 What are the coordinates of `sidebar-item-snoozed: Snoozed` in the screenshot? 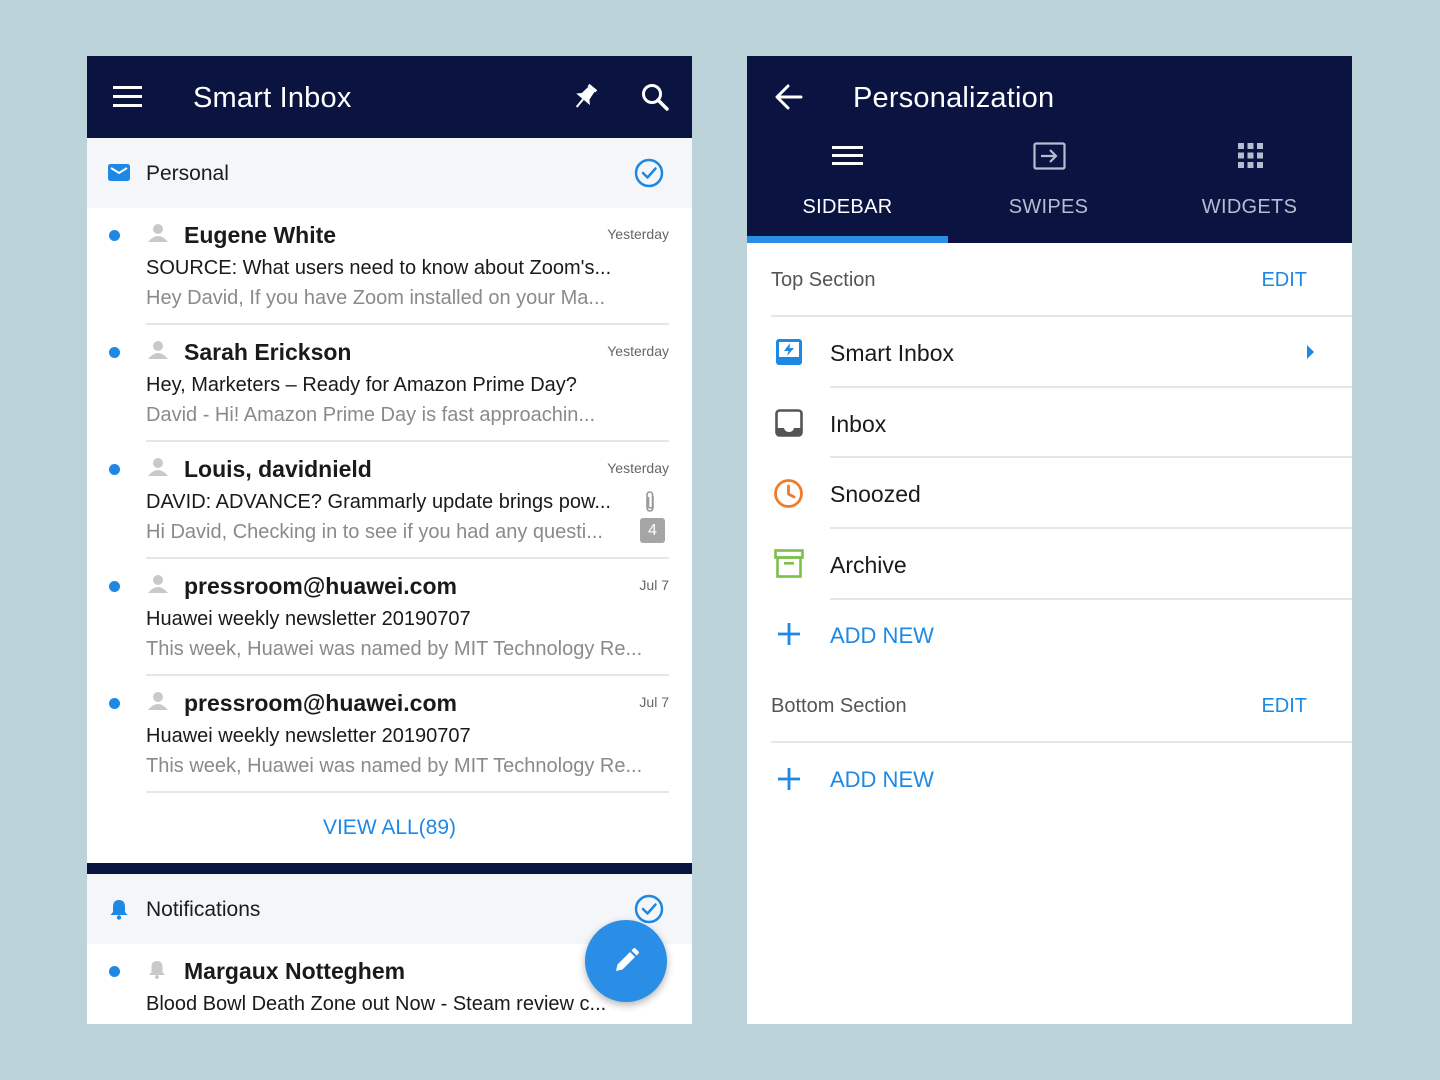 It's located at (1049, 493).